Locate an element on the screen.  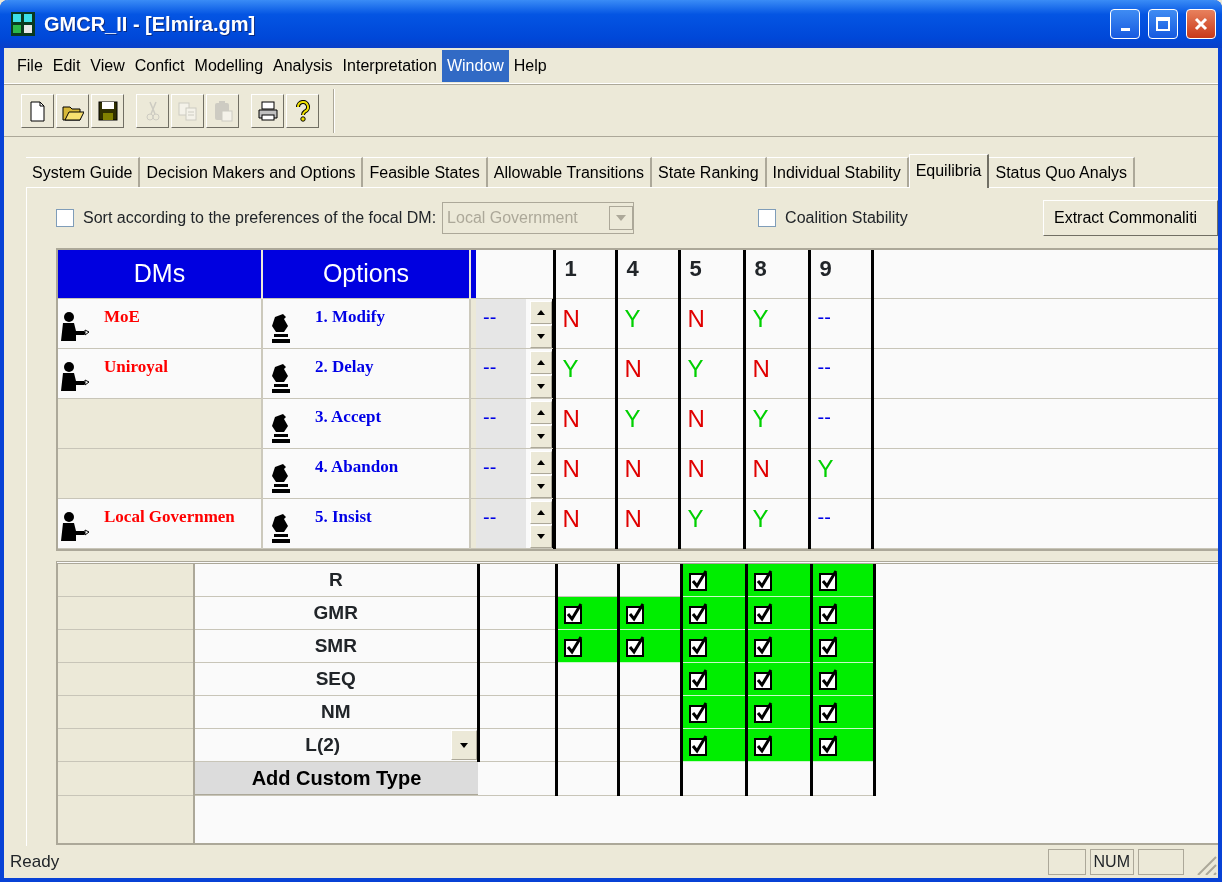
copy-icon is located at coordinates (187, 110).